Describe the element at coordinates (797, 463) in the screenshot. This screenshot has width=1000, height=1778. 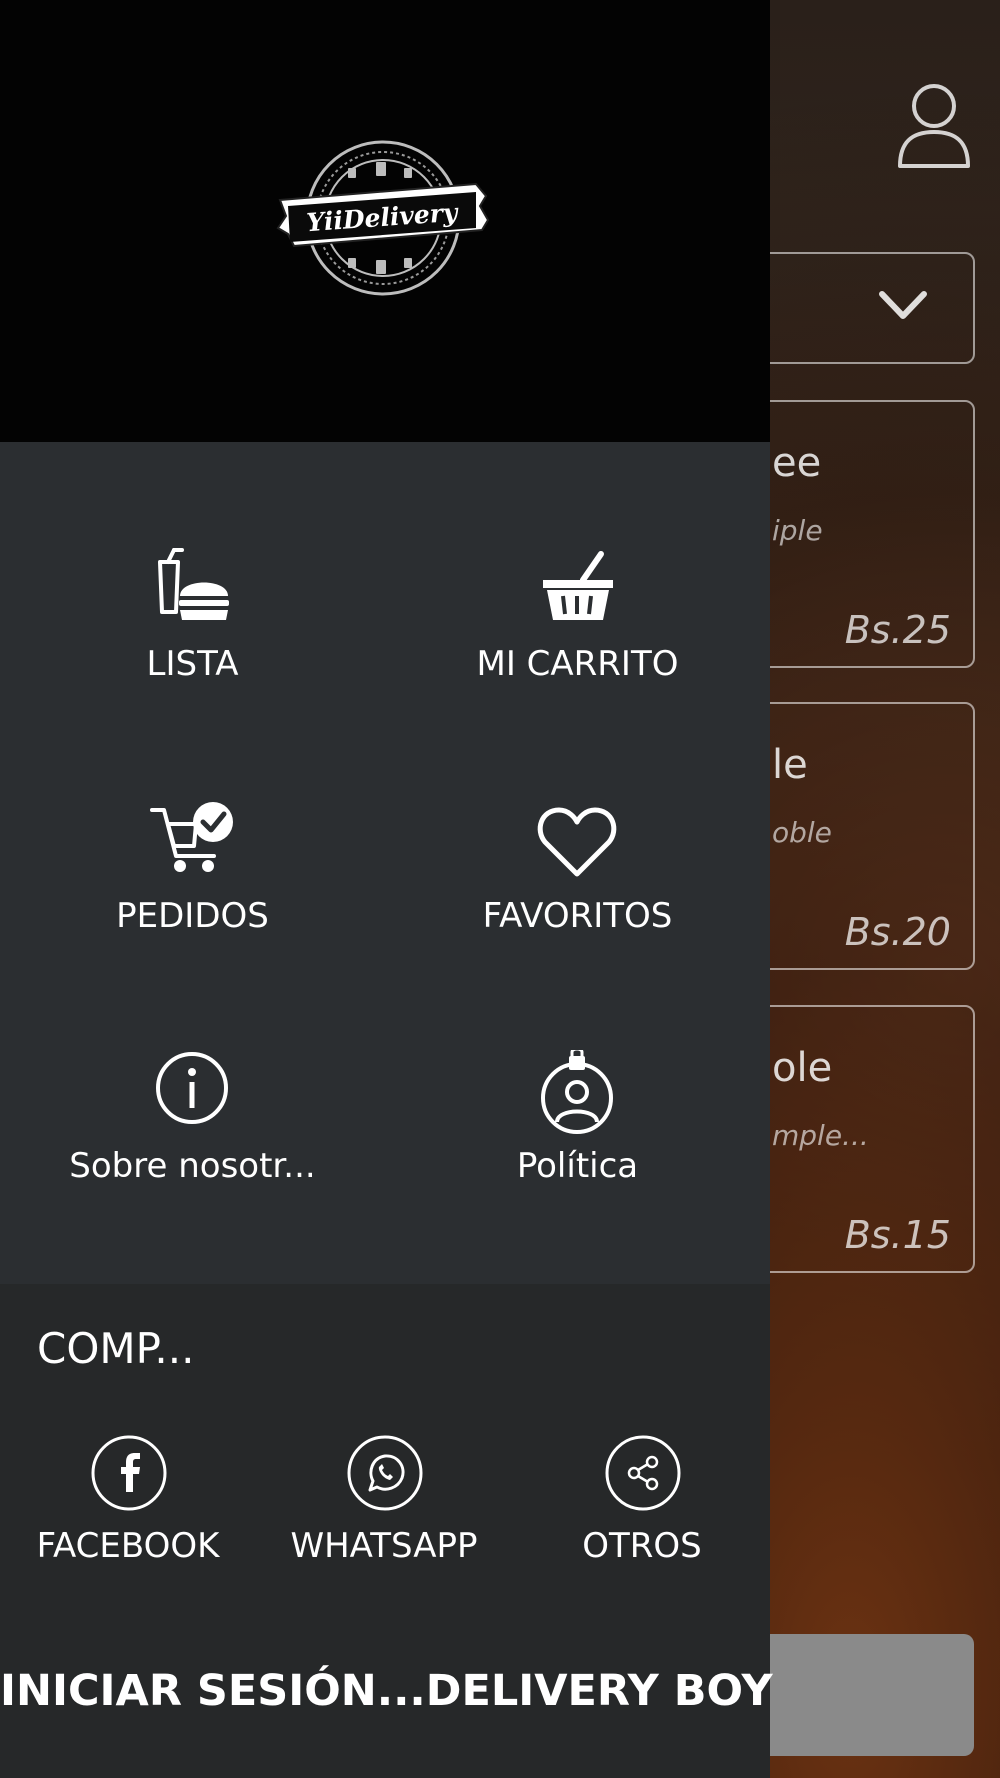
I see `product-title: ee` at that location.